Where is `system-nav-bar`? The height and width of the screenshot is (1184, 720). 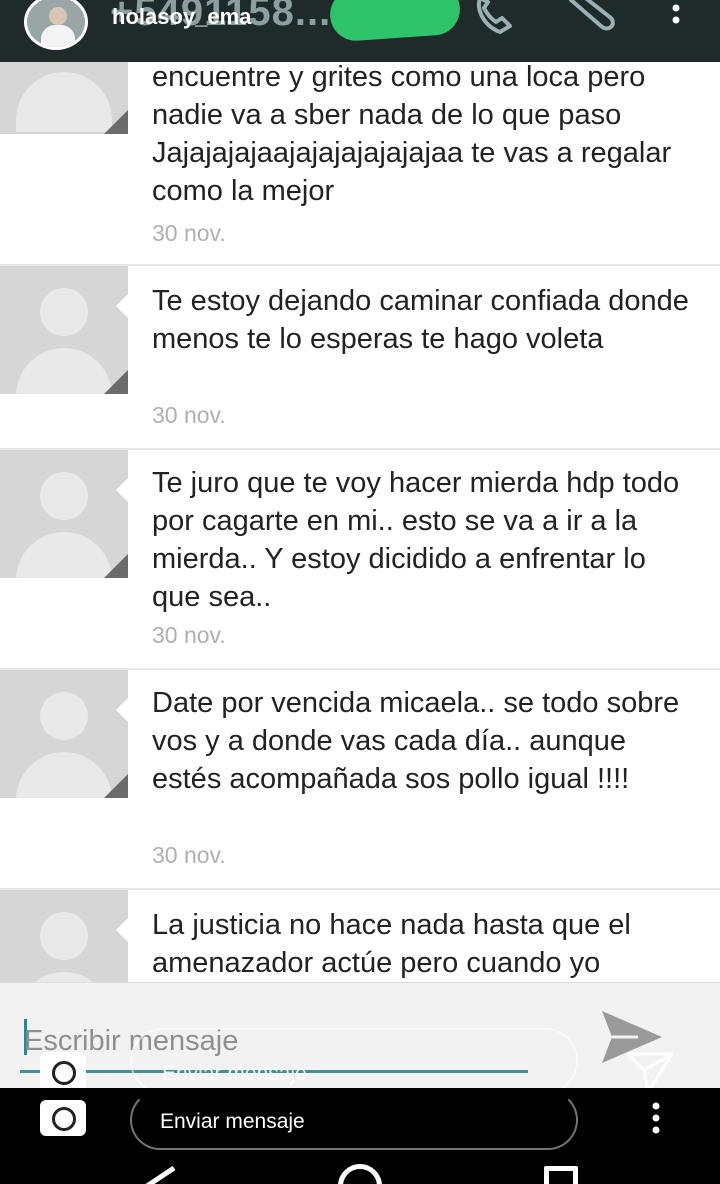 system-nav-bar is located at coordinates (360, 1167).